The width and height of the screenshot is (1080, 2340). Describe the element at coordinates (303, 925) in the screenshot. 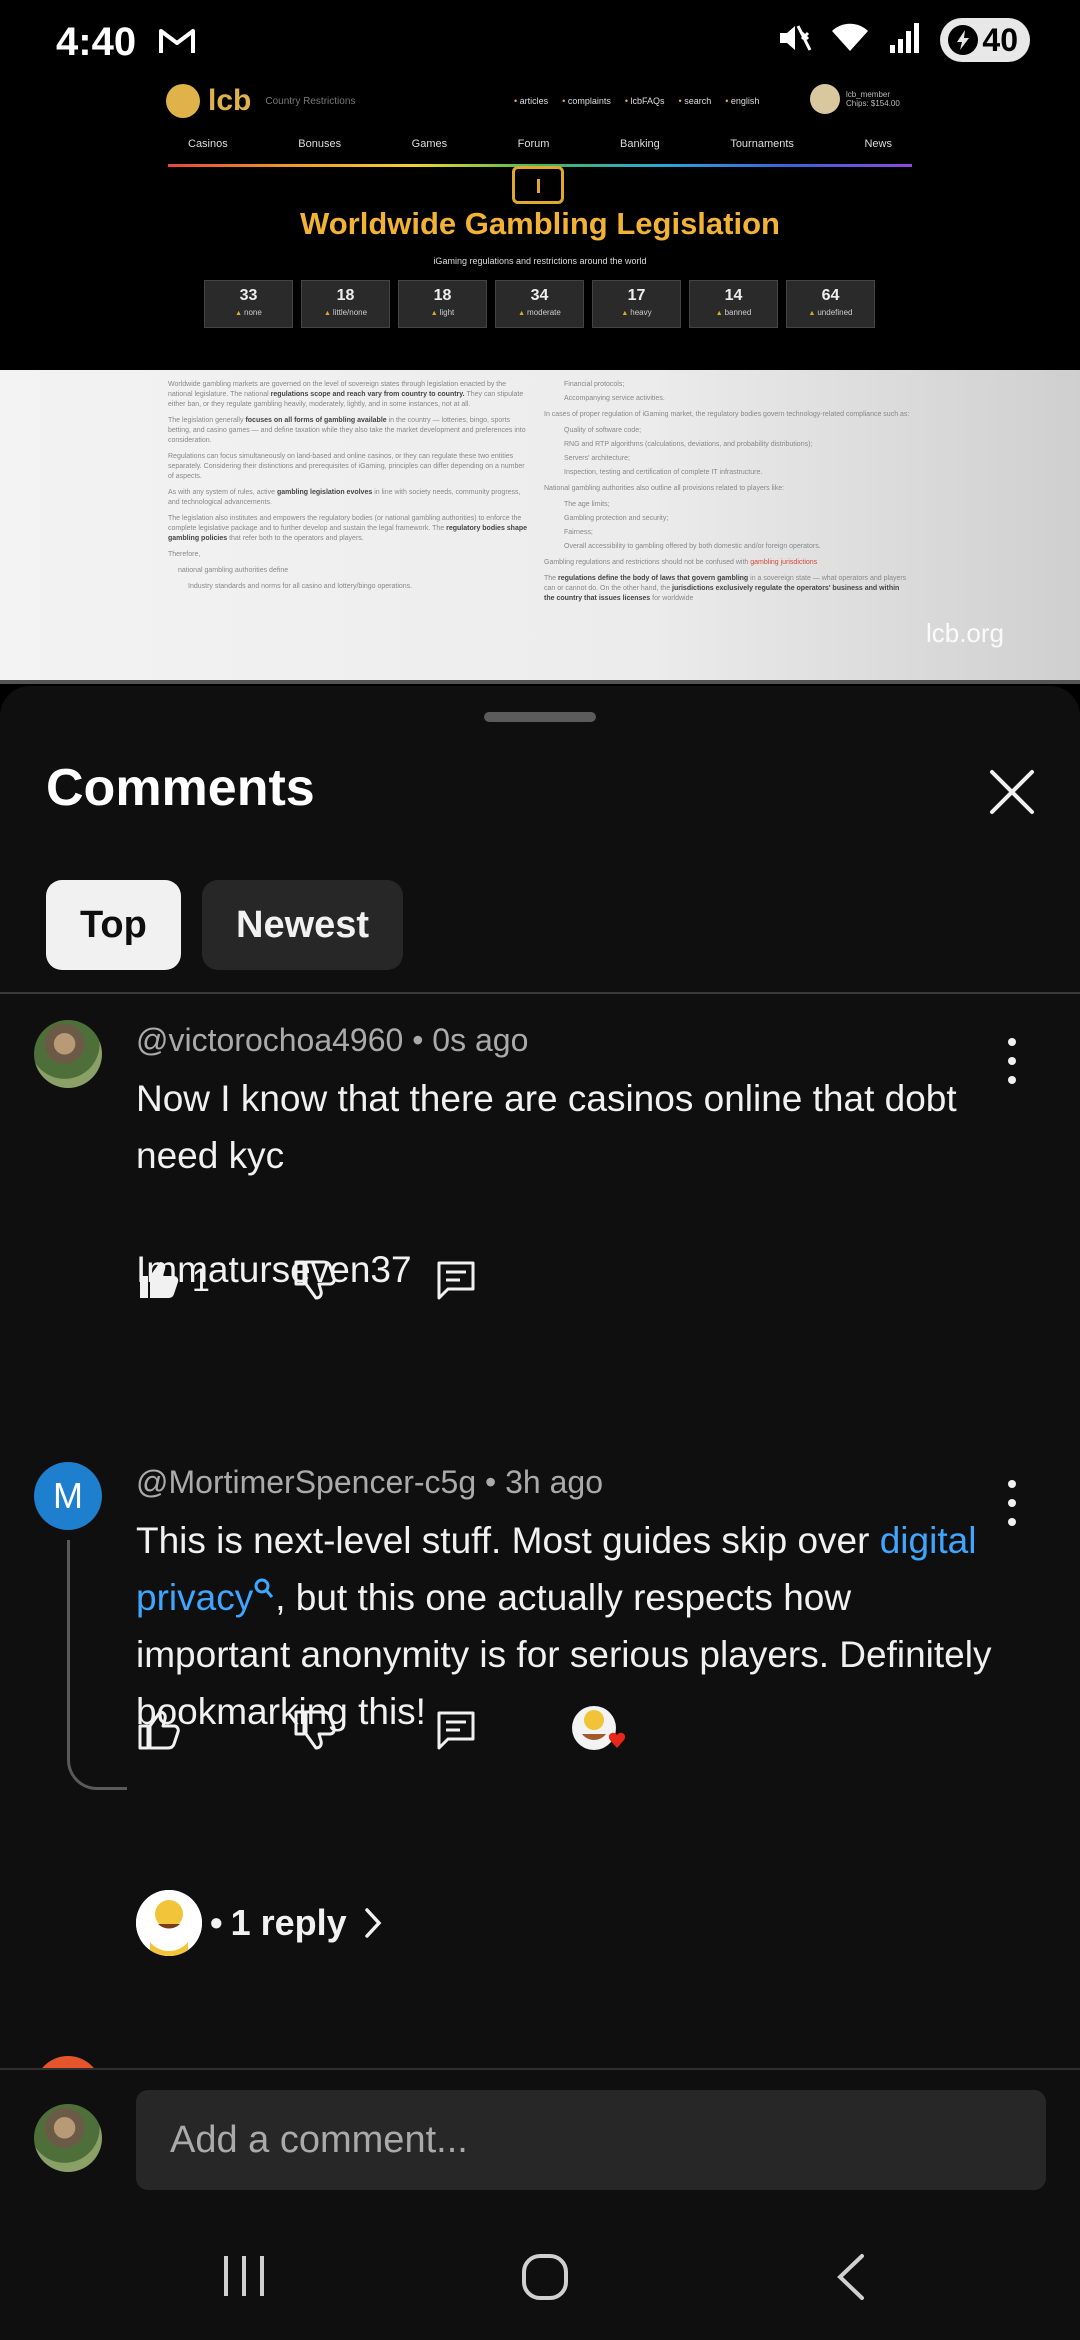

I see `tab-newest: Newest` at that location.